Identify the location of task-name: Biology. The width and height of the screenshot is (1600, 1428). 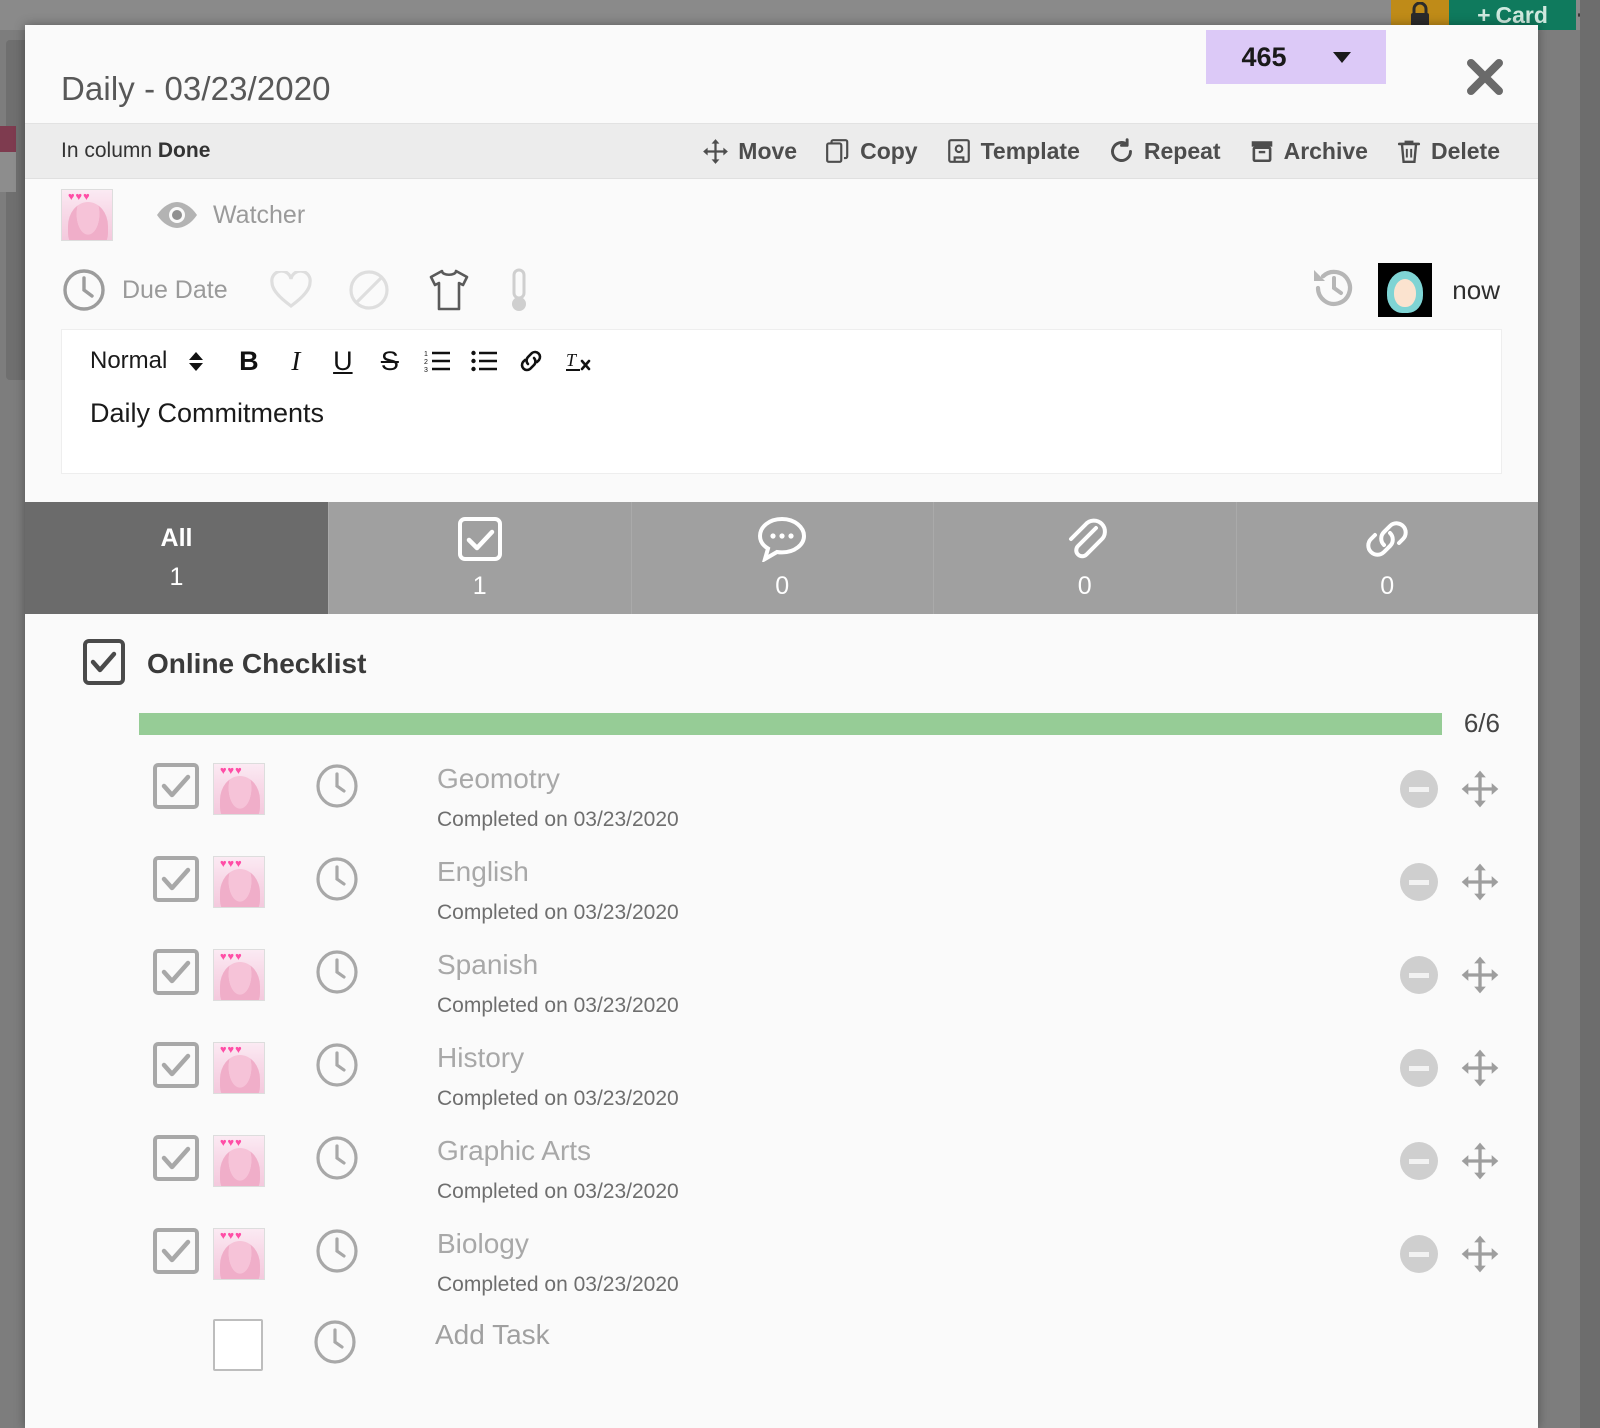
(918, 1244).